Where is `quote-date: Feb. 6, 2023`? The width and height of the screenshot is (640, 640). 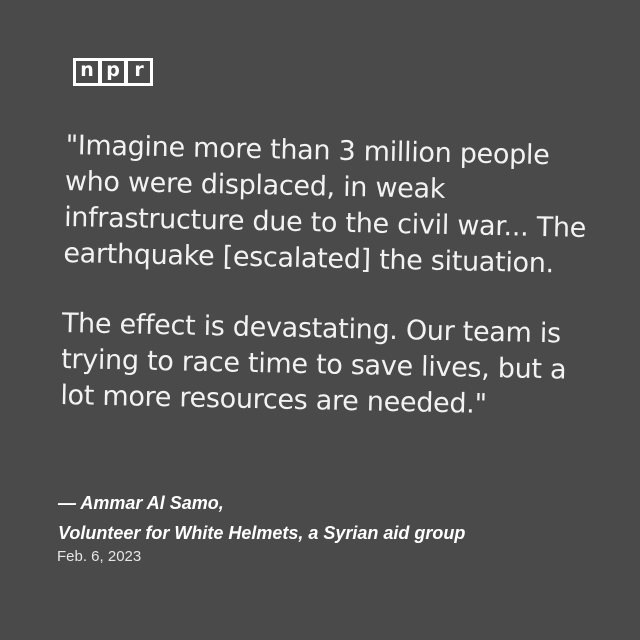 quote-date: Feb. 6, 2023 is located at coordinates (99, 556).